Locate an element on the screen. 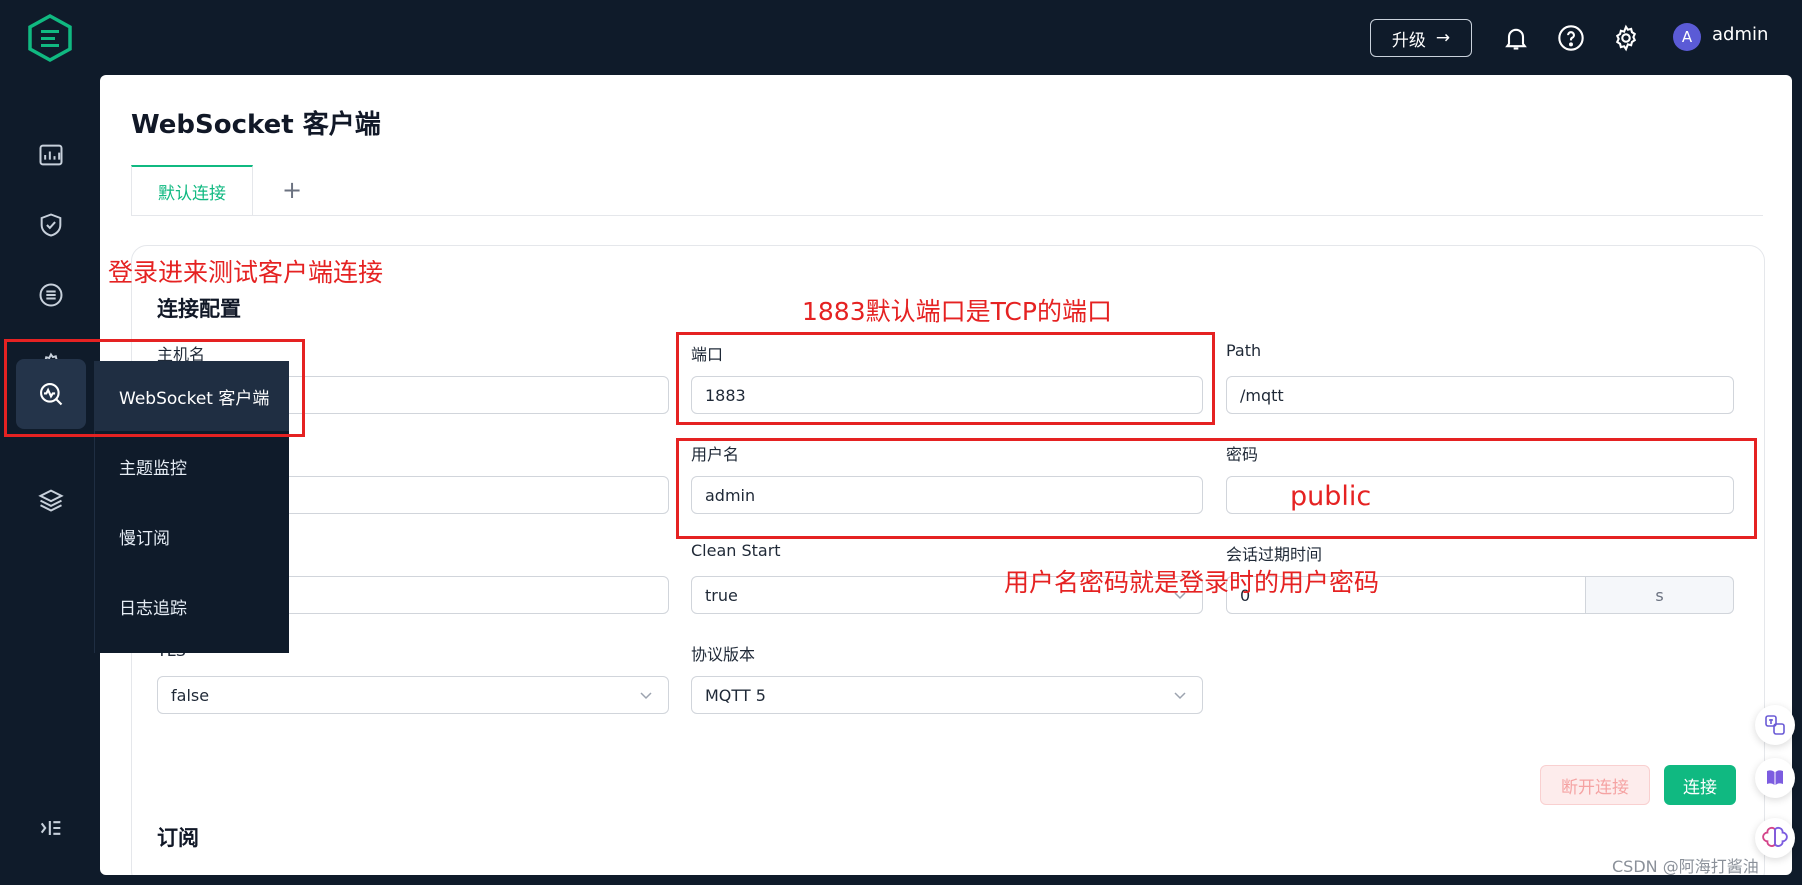 The height and width of the screenshot is (885, 1802). collapse-sidebar-button is located at coordinates (51, 828).